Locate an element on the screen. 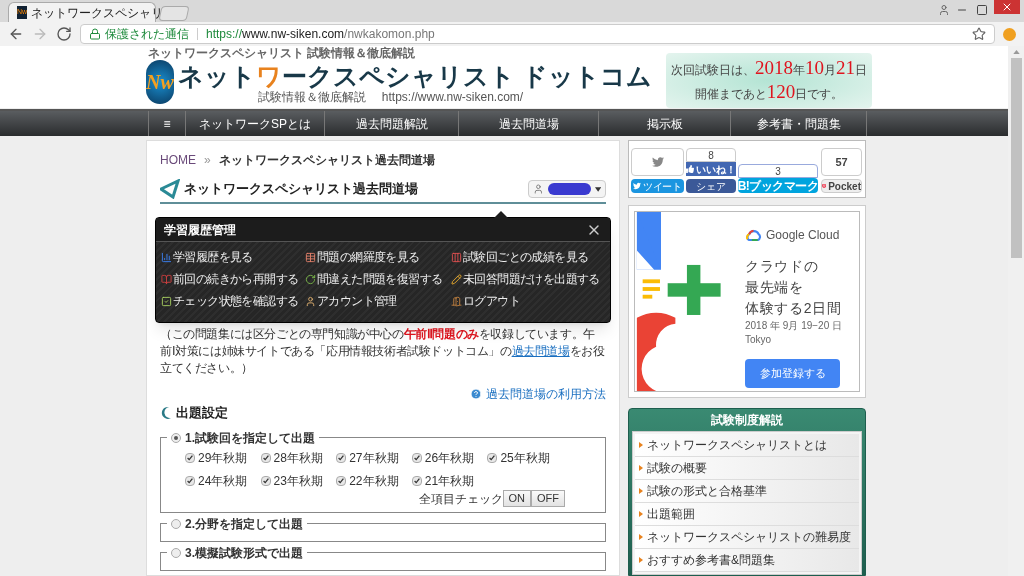 Image resolution: width=1024 pixels, height=576 pixels. reload-icon is located at coordinates (64, 34).